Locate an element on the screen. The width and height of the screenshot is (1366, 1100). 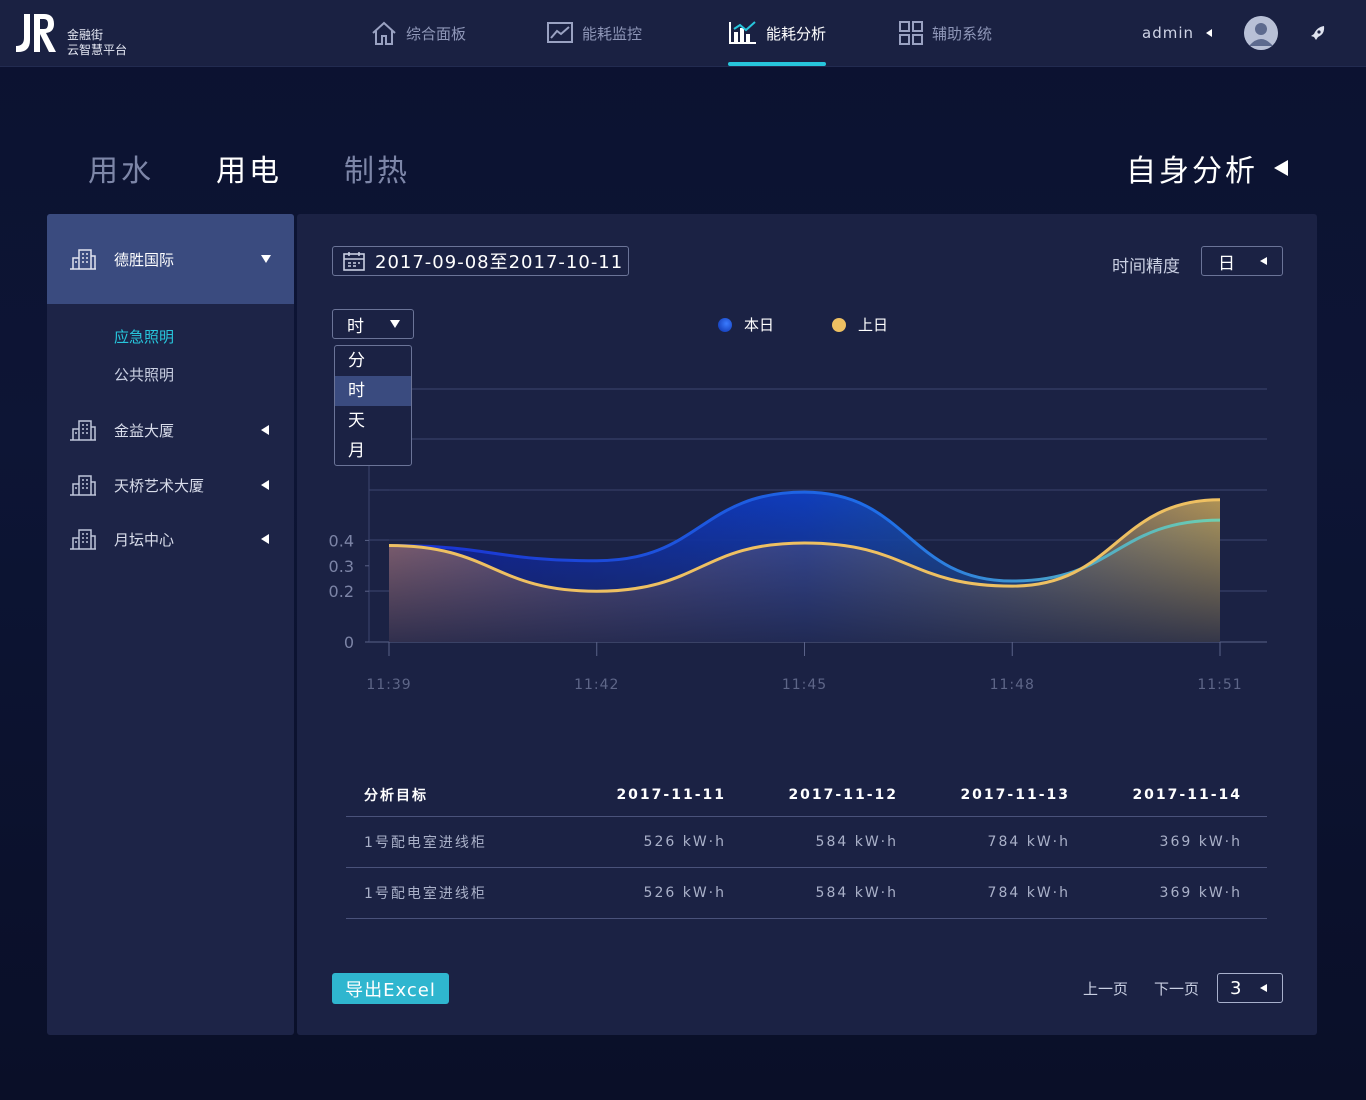
nav-auxiliary-system-label: 辅助系统 is located at coordinates (962, 33).